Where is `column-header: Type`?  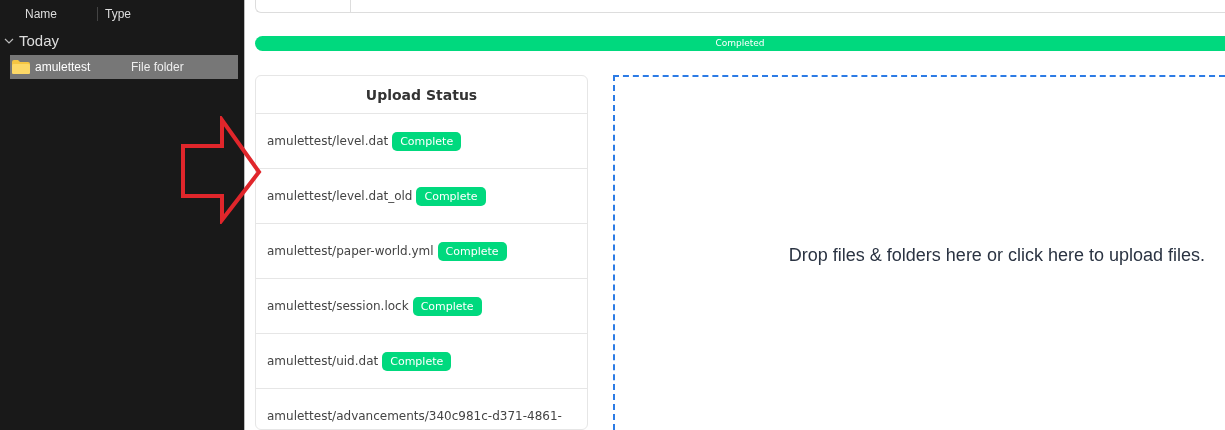
column-header: Type is located at coordinates (114, 14).